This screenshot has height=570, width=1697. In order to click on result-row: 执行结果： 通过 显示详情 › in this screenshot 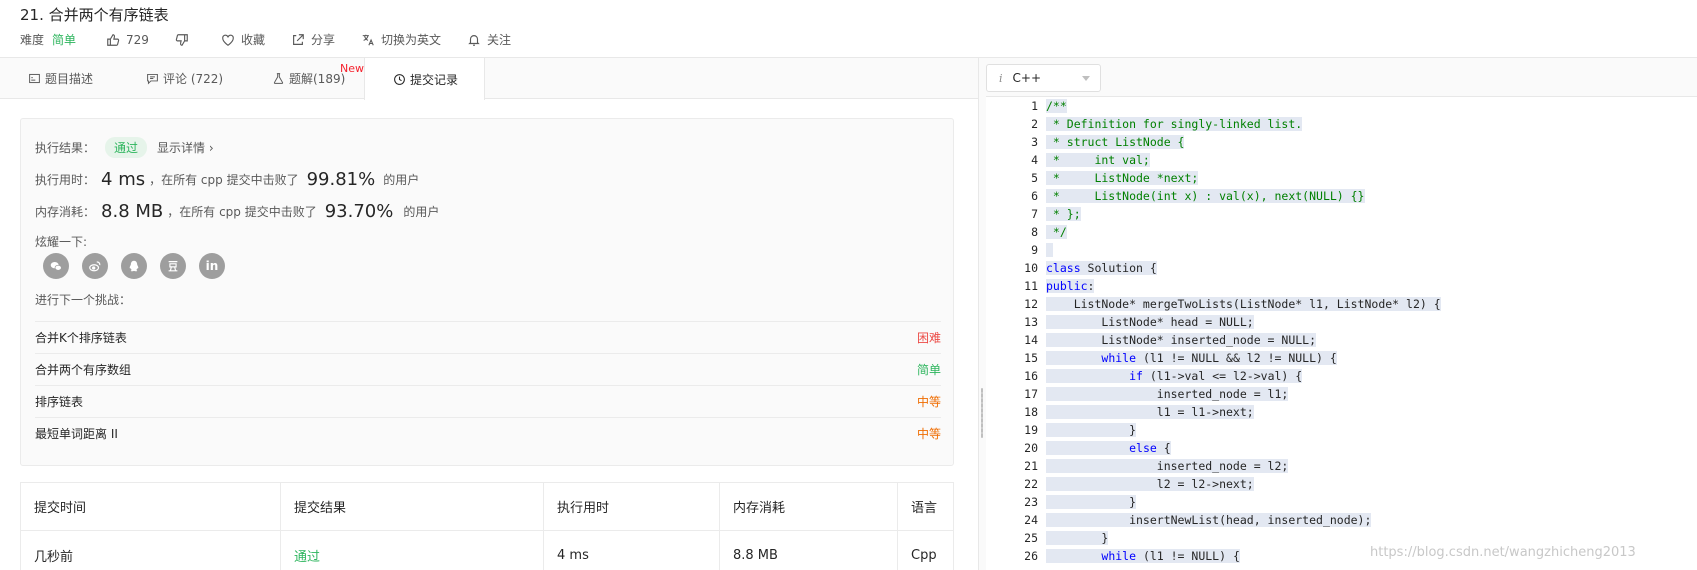, I will do `click(124, 147)`.